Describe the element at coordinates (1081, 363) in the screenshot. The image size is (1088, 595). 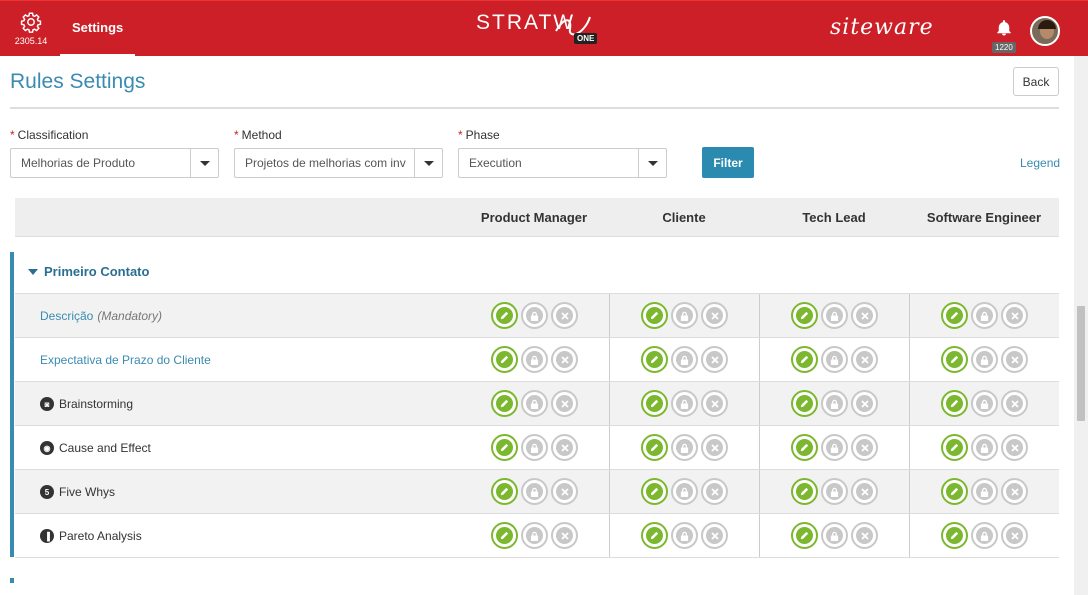
I see `scrollbar-thumb` at that location.